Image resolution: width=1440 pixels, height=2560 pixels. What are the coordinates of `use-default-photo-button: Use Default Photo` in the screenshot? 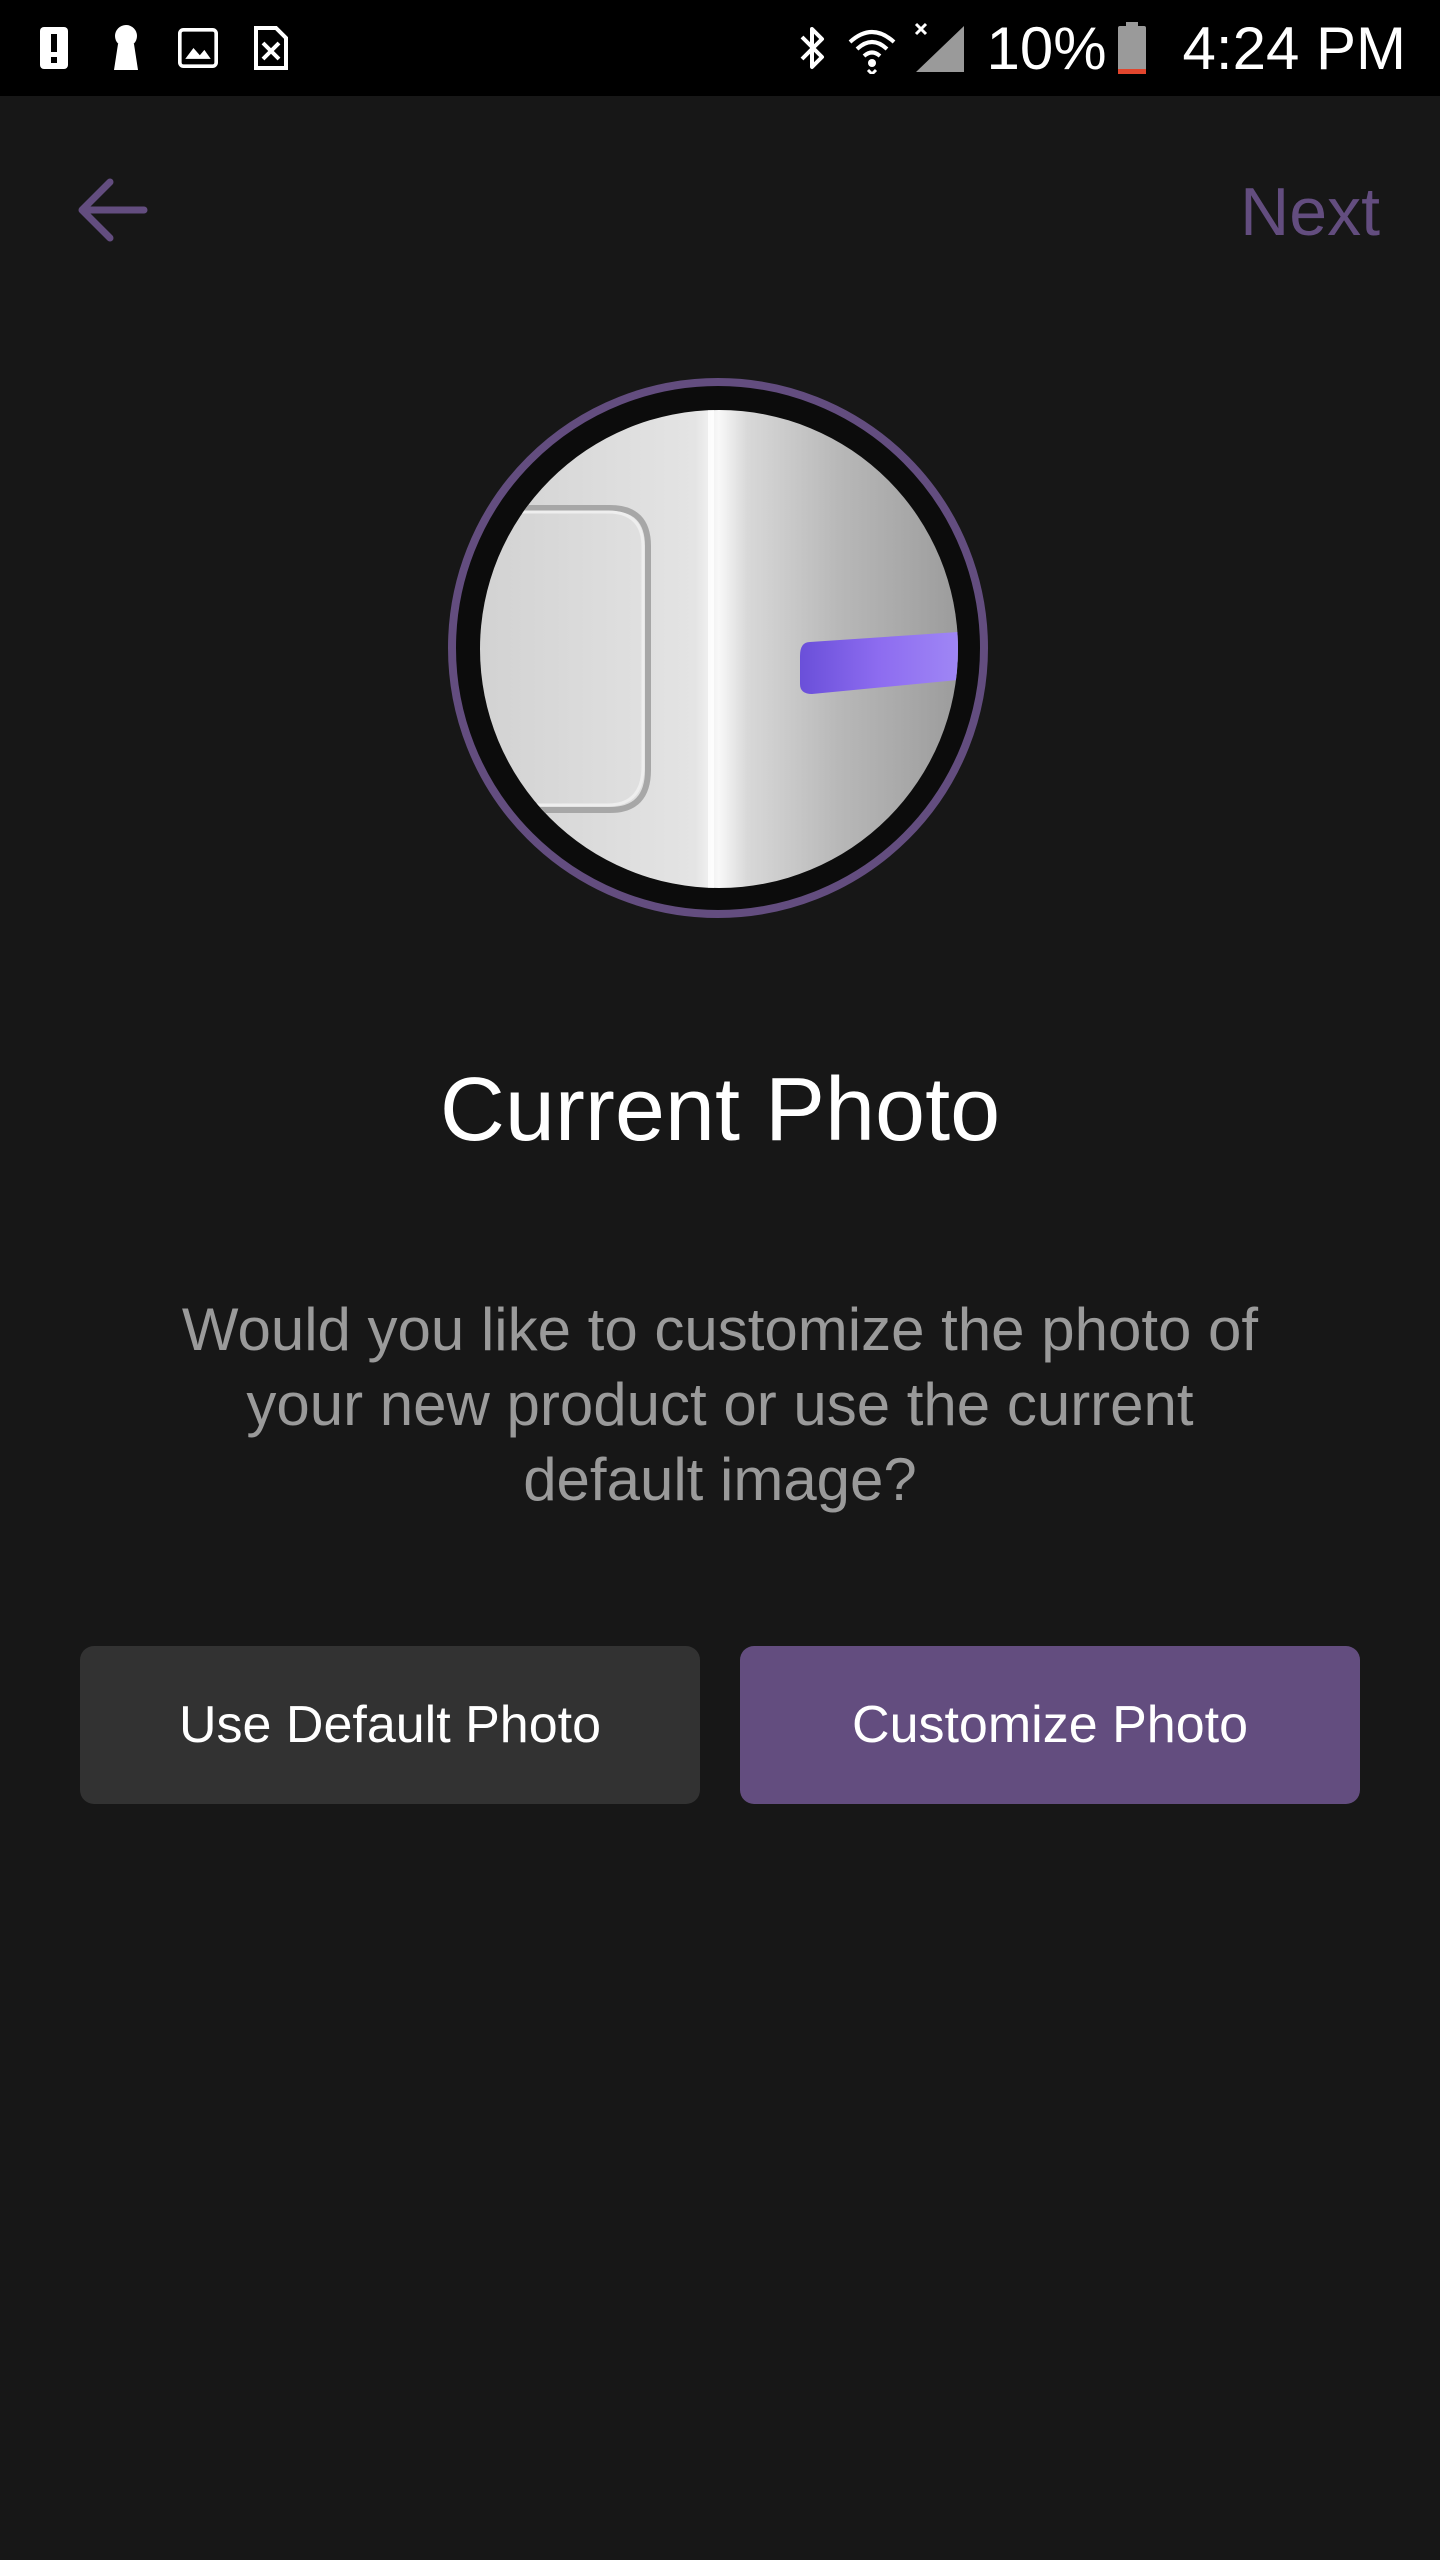 It's located at (390, 1725).